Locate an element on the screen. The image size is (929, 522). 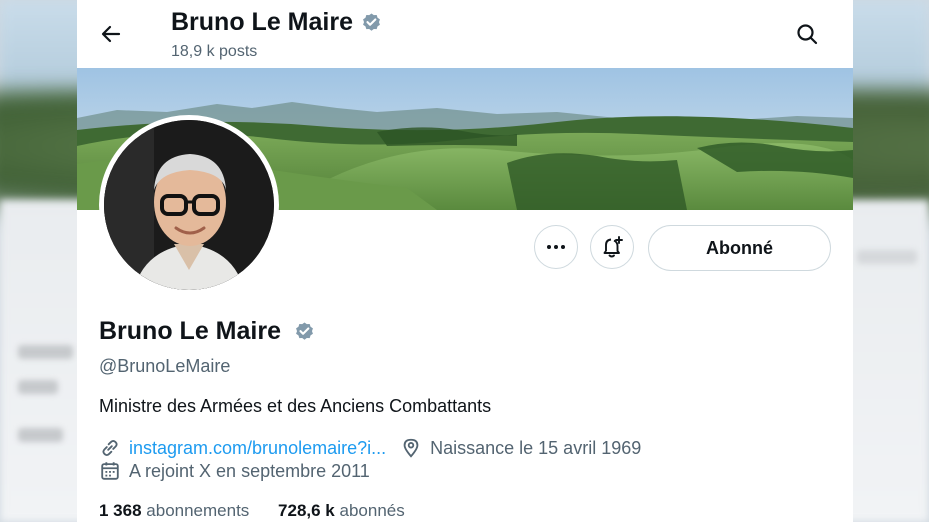
notify-button is located at coordinates (612, 247).